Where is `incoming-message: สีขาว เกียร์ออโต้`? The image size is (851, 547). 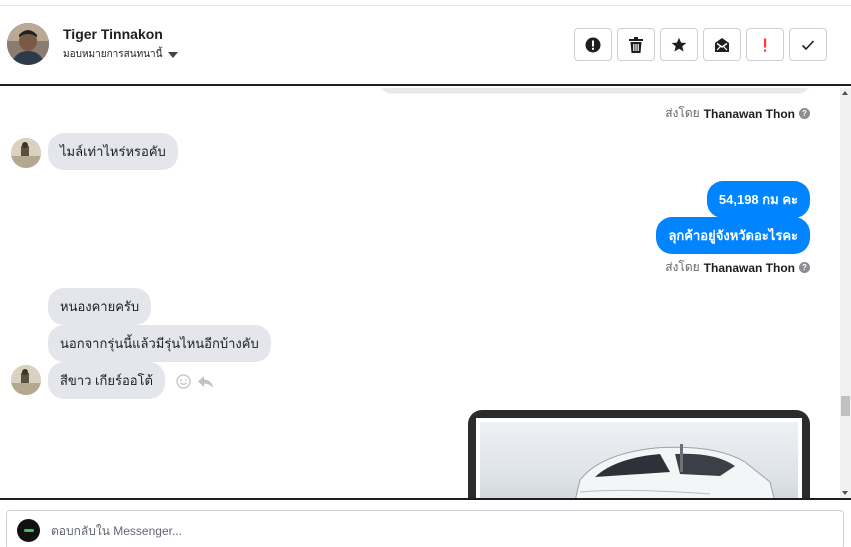 incoming-message: สีขาว เกียร์ออโต้ is located at coordinates (106, 380).